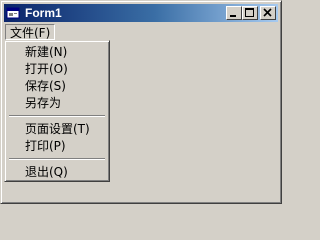  Describe the element at coordinates (14, 13) in the screenshot. I see `form-icon` at that location.